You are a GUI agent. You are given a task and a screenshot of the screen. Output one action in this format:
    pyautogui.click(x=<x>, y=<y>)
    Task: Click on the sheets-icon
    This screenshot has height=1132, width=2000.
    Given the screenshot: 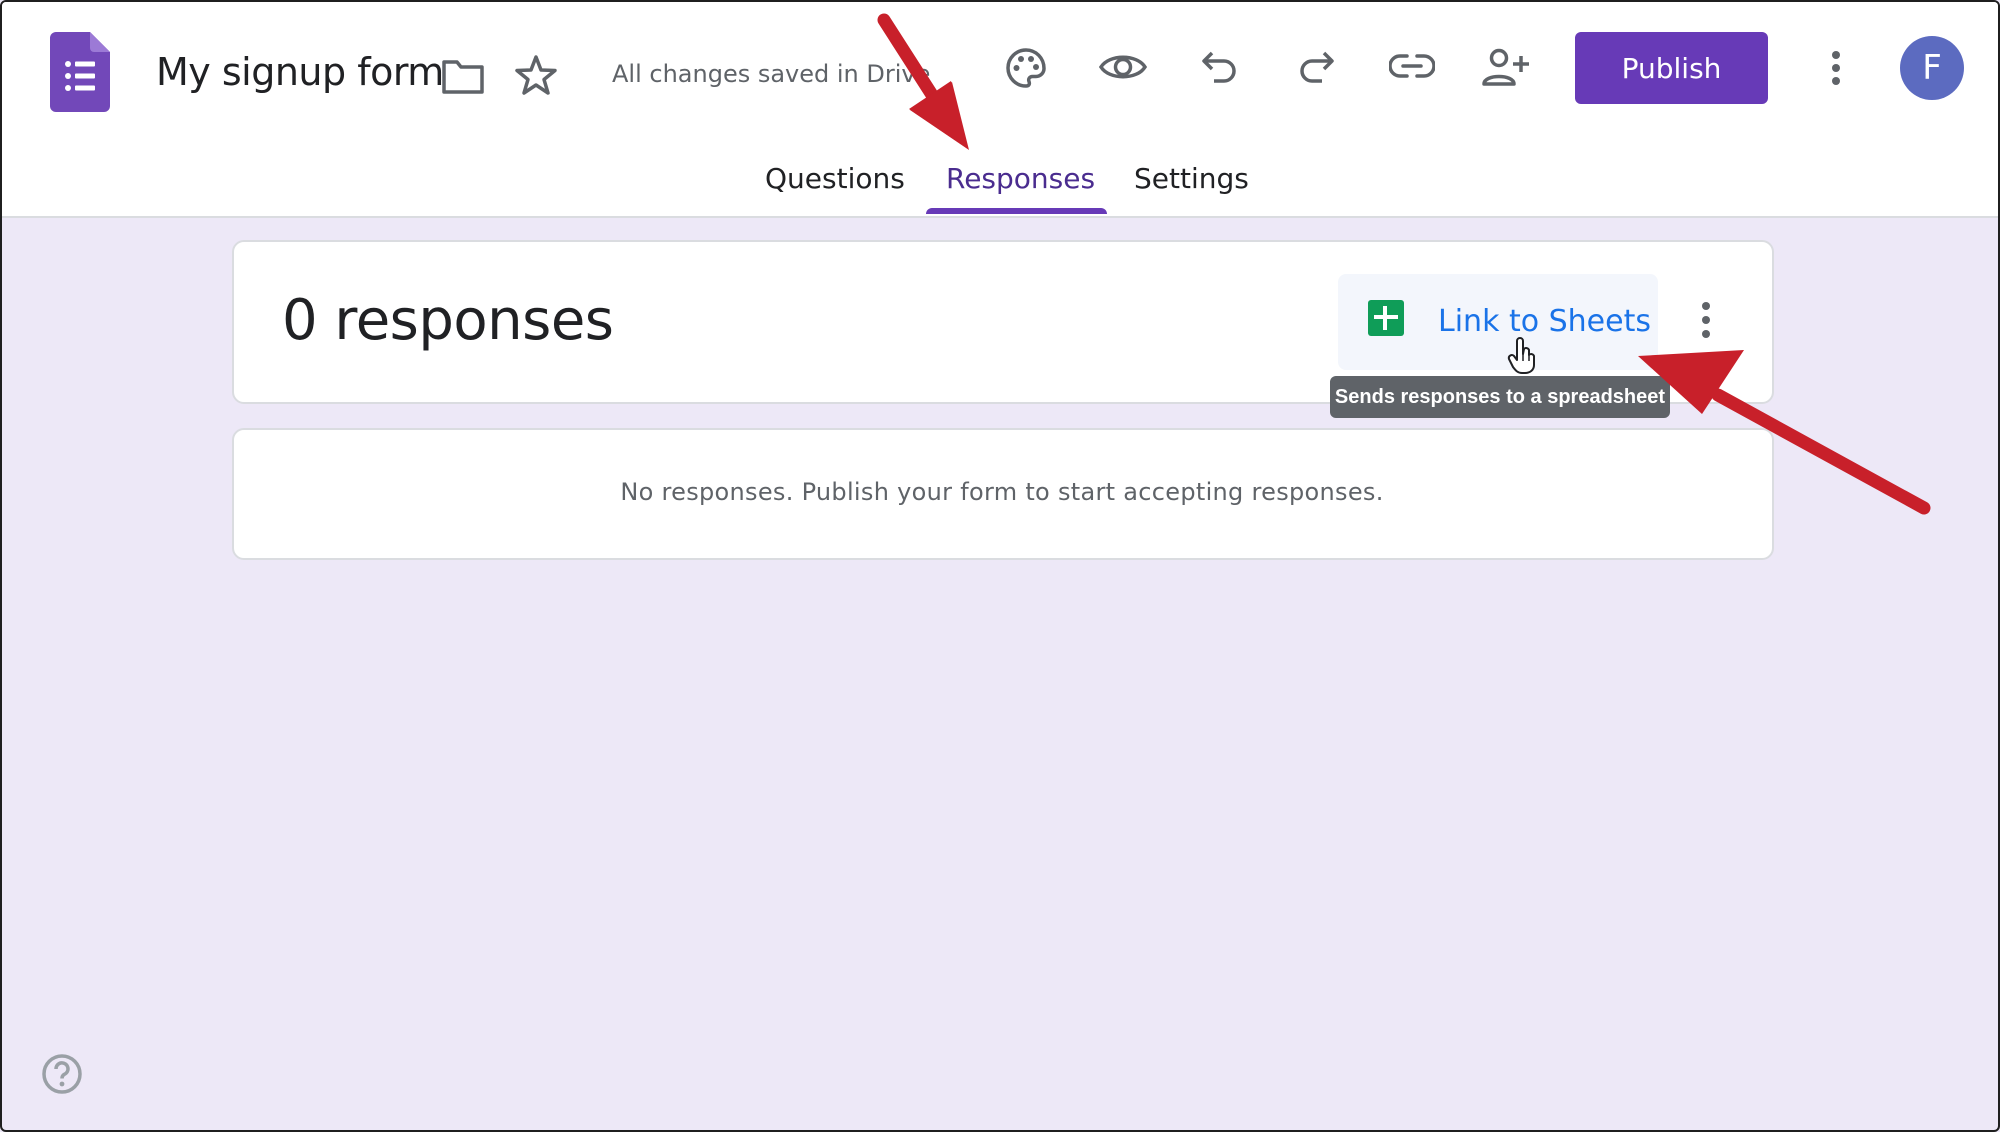 What is the action you would take?
    pyautogui.click(x=1386, y=320)
    